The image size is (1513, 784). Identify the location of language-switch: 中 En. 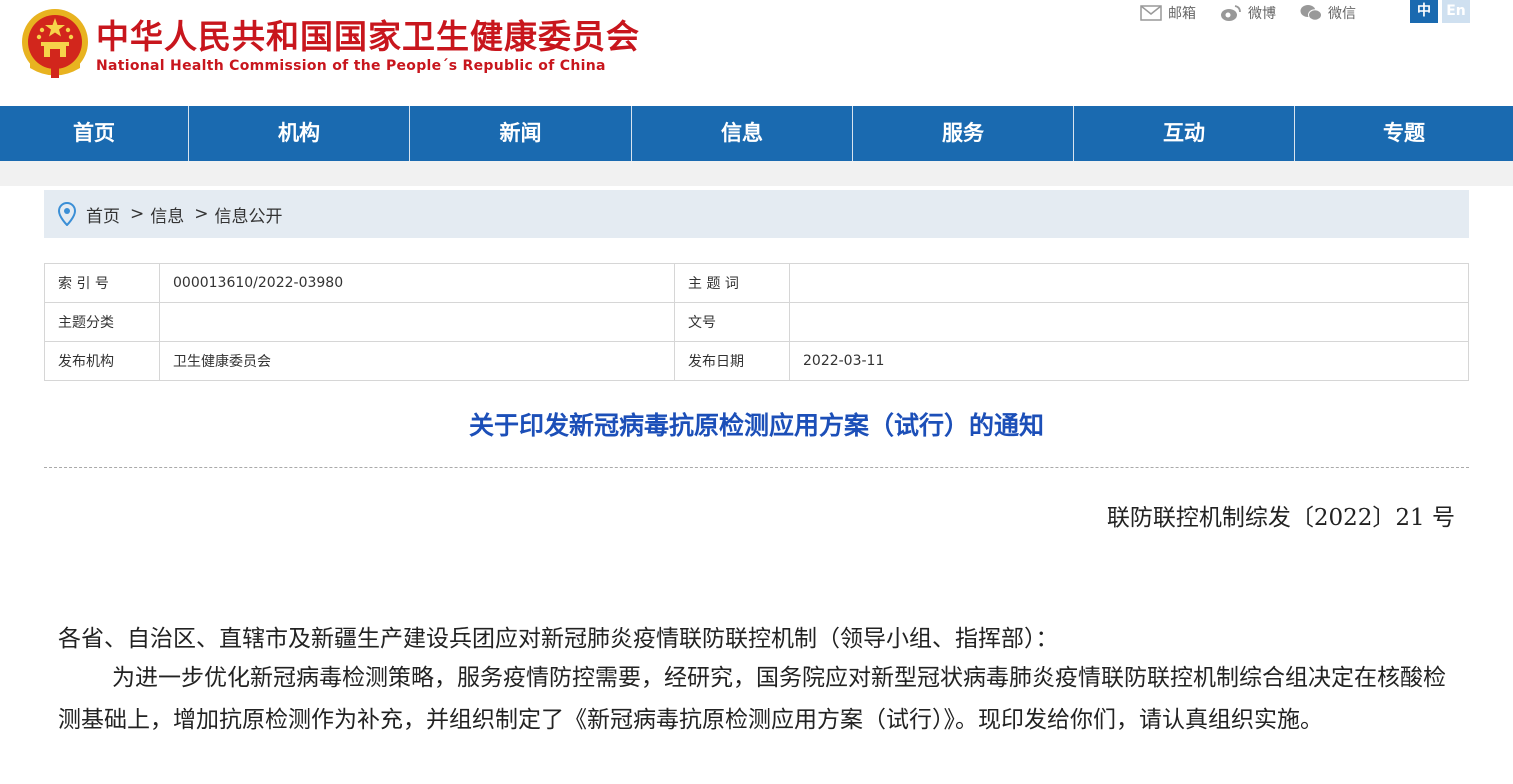
(1440, 11).